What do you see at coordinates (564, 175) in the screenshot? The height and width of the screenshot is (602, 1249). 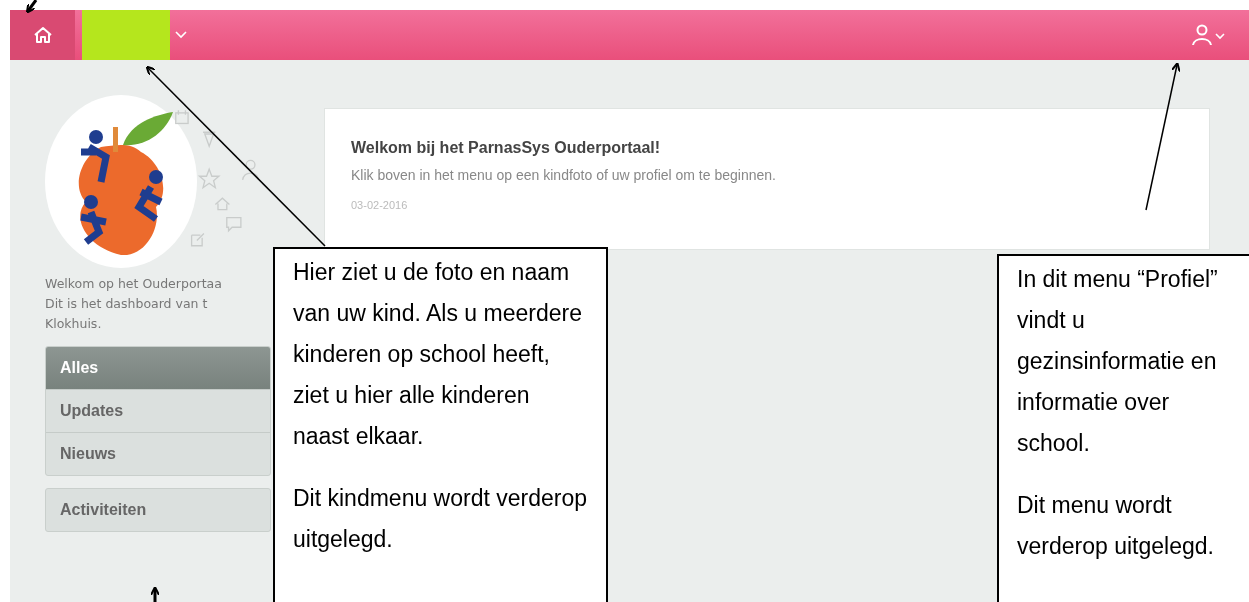 I see `message-text: Klik boven in het menu op een kindfoto of uw profiel om te beginnen.` at bounding box center [564, 175].